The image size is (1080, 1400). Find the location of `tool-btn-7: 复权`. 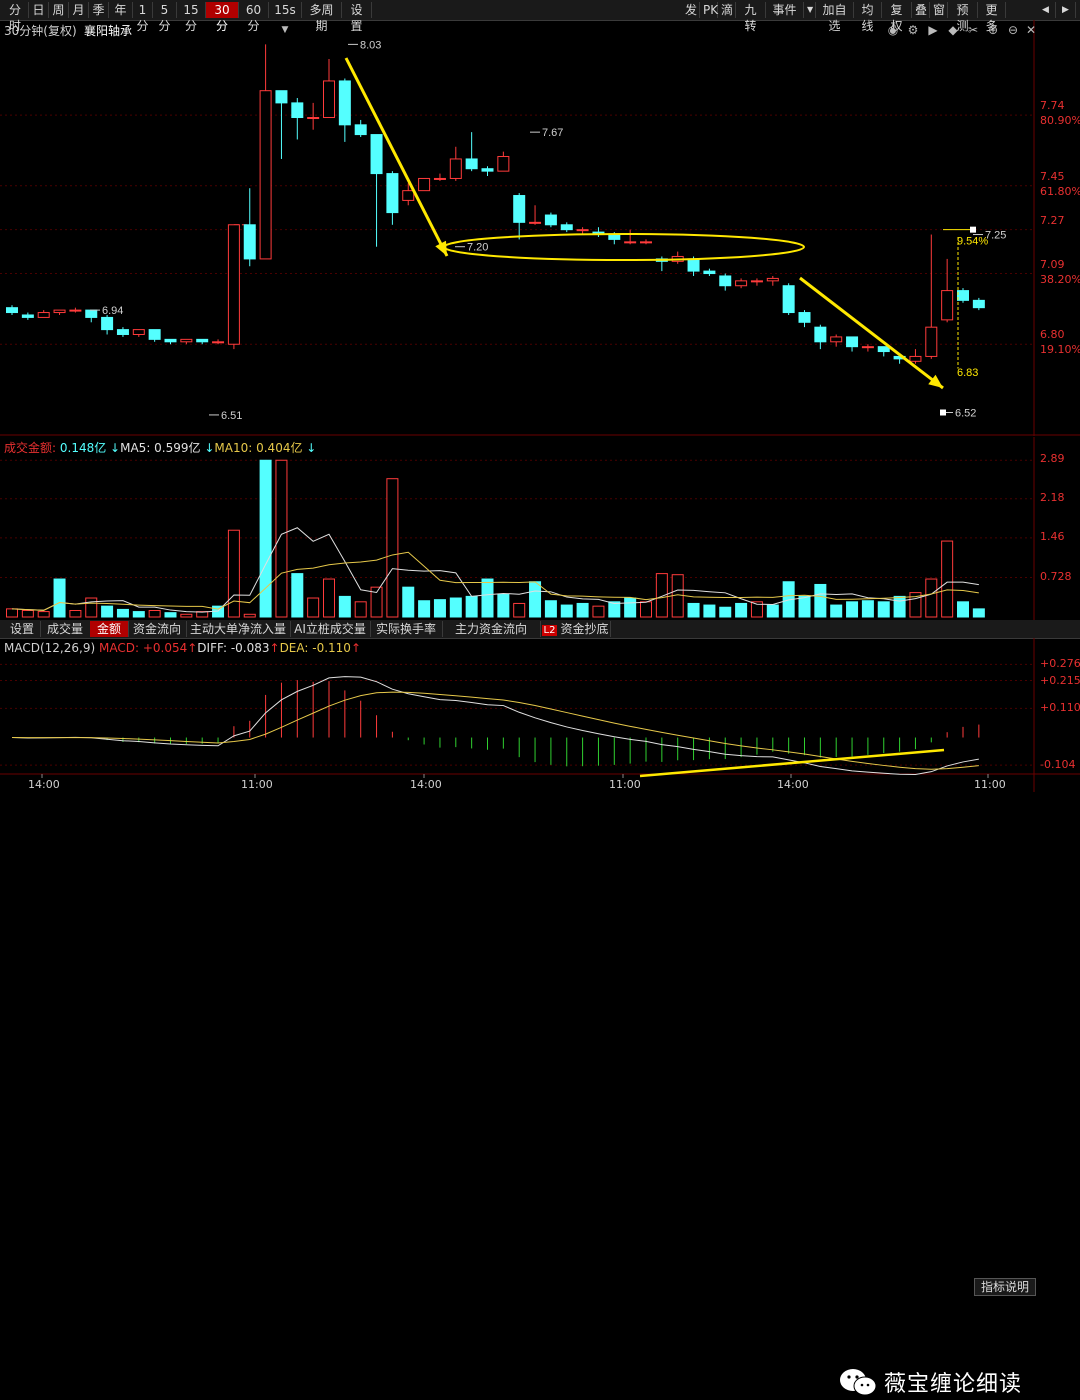

tool-btn-7: 复权 is located at coordinates (897, 17).